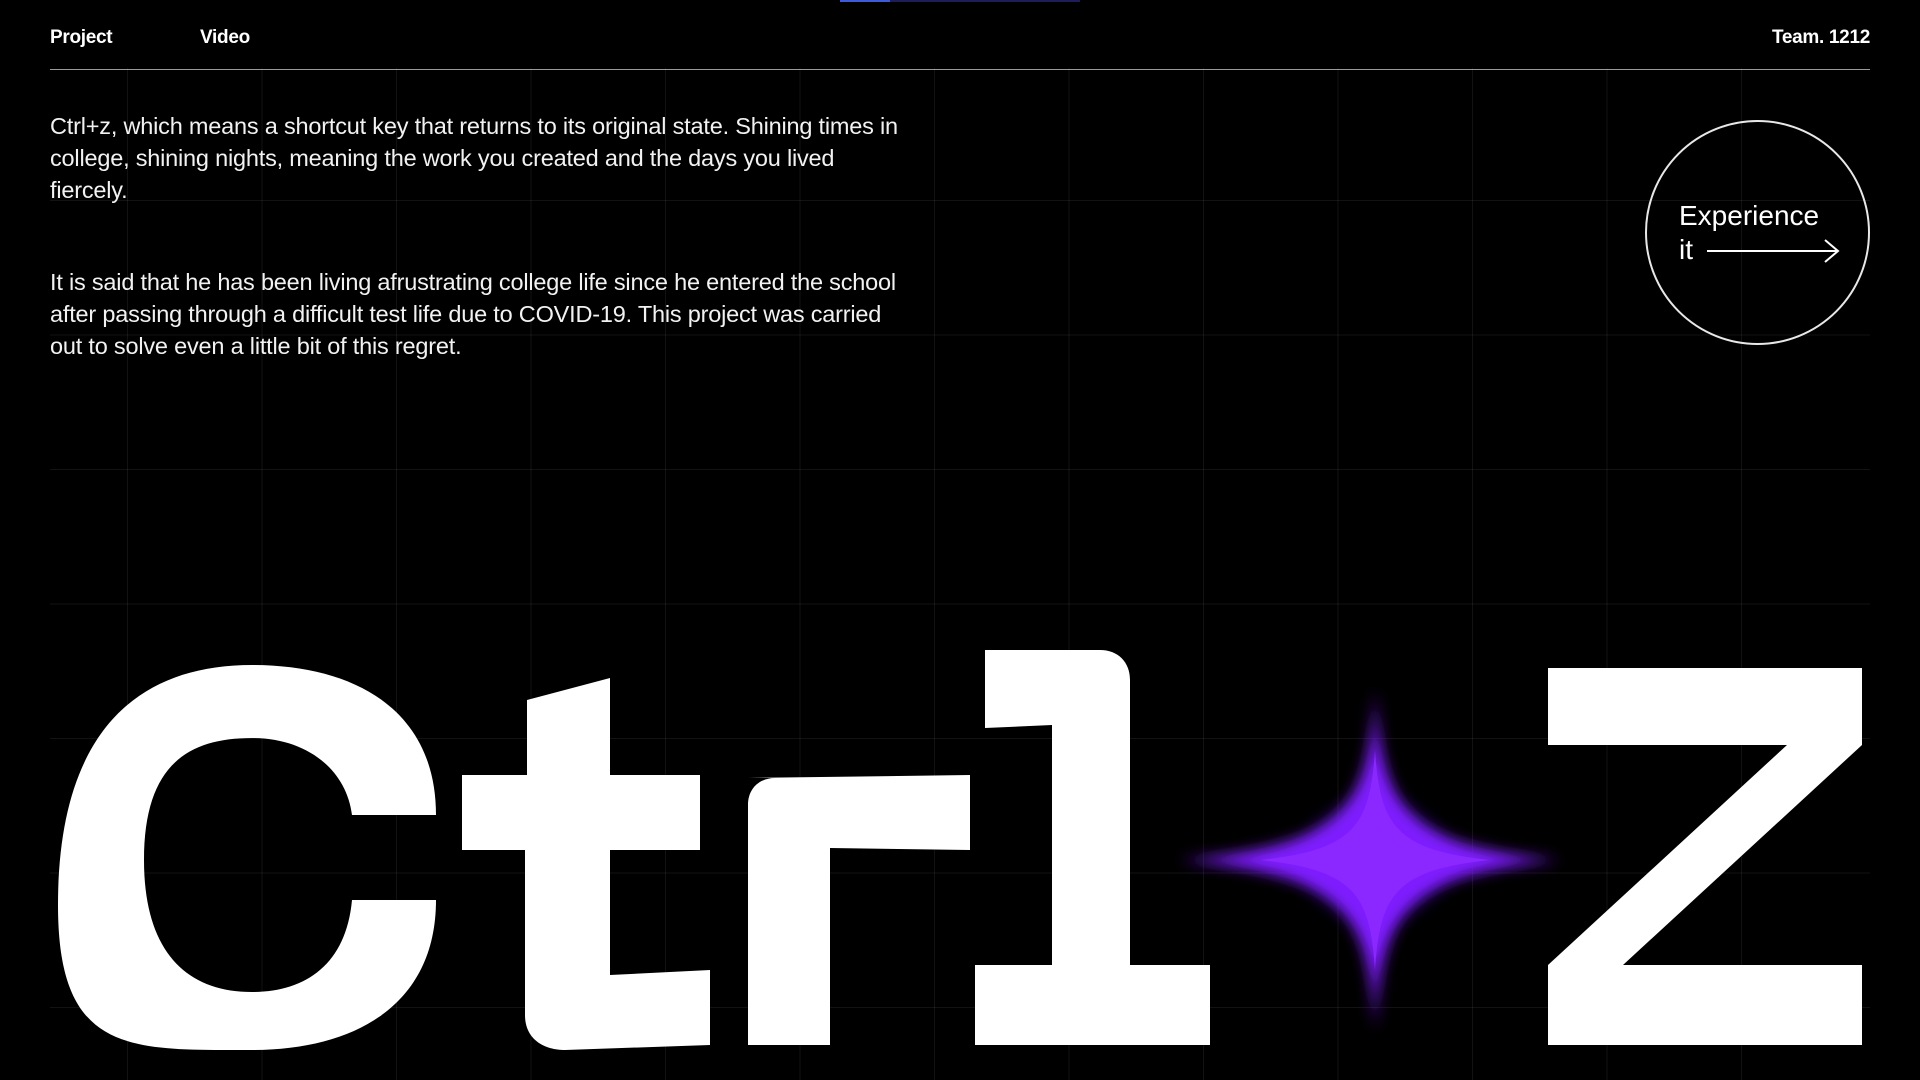 The height and width of the screenshot is (1080, 1920). Describe the element at coordinates (586, 864) in the screenshot. I see `logo-letter-t` at that location.